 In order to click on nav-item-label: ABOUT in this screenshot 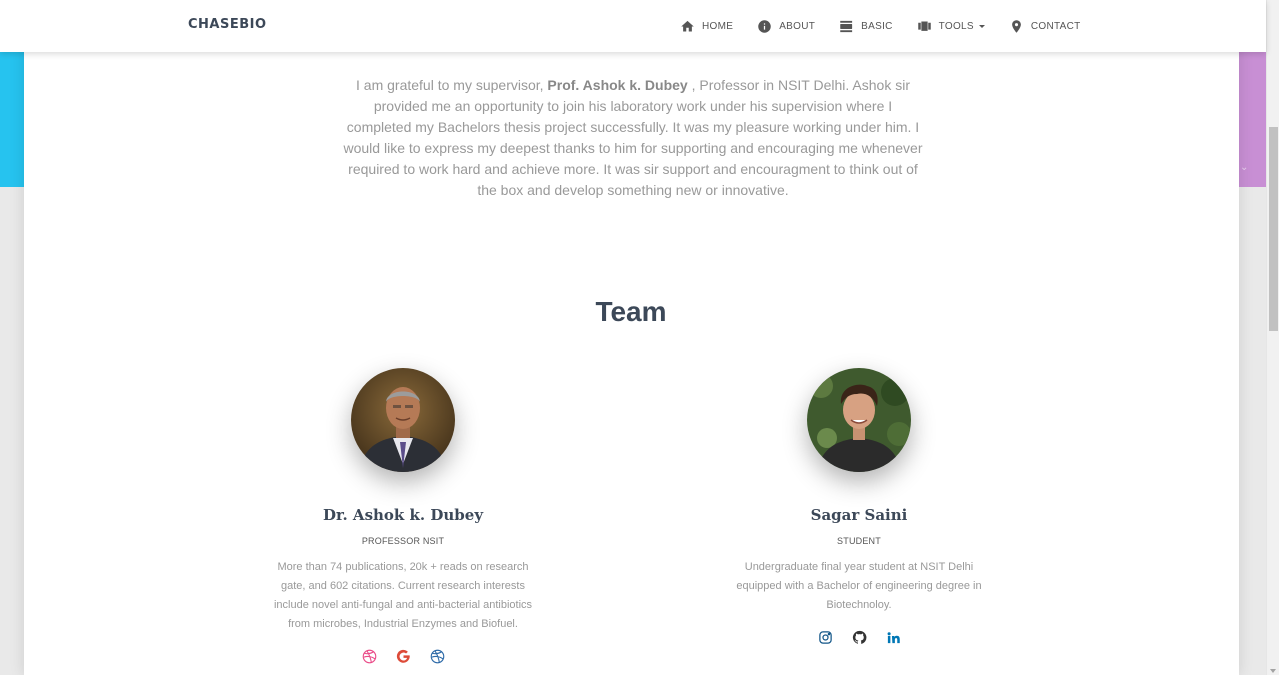, I will do `click(797, 26)`.